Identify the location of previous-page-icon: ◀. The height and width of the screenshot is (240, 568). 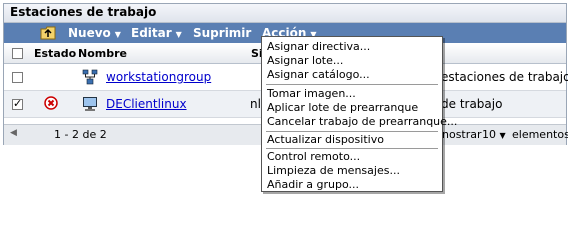
(13, 133).